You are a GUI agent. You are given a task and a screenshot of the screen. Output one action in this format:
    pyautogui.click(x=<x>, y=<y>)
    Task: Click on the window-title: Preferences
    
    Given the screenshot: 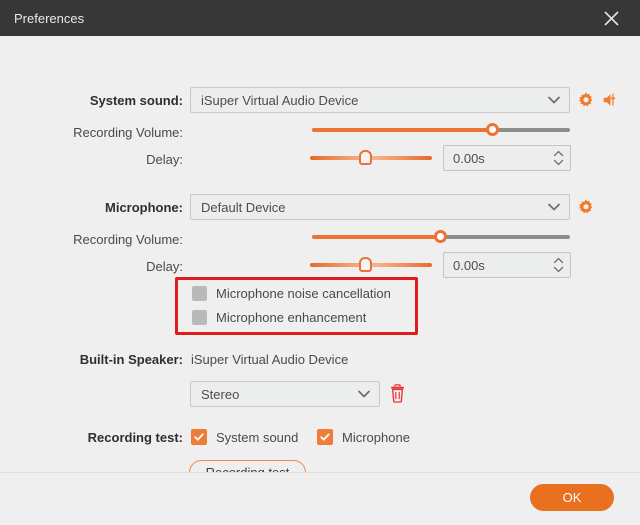 What is the action you would take?
    pyautogui.click(x=49, y=18)
    